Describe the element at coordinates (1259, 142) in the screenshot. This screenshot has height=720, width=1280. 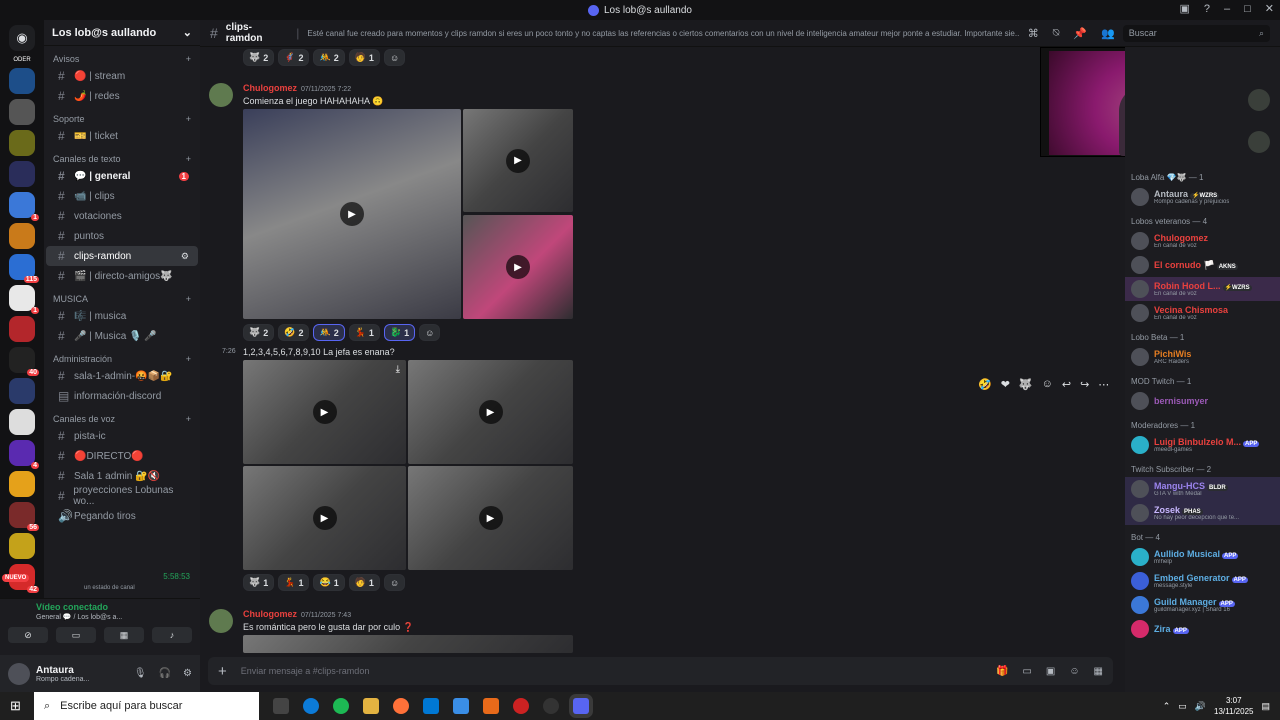
I see `game-icon` at that location.